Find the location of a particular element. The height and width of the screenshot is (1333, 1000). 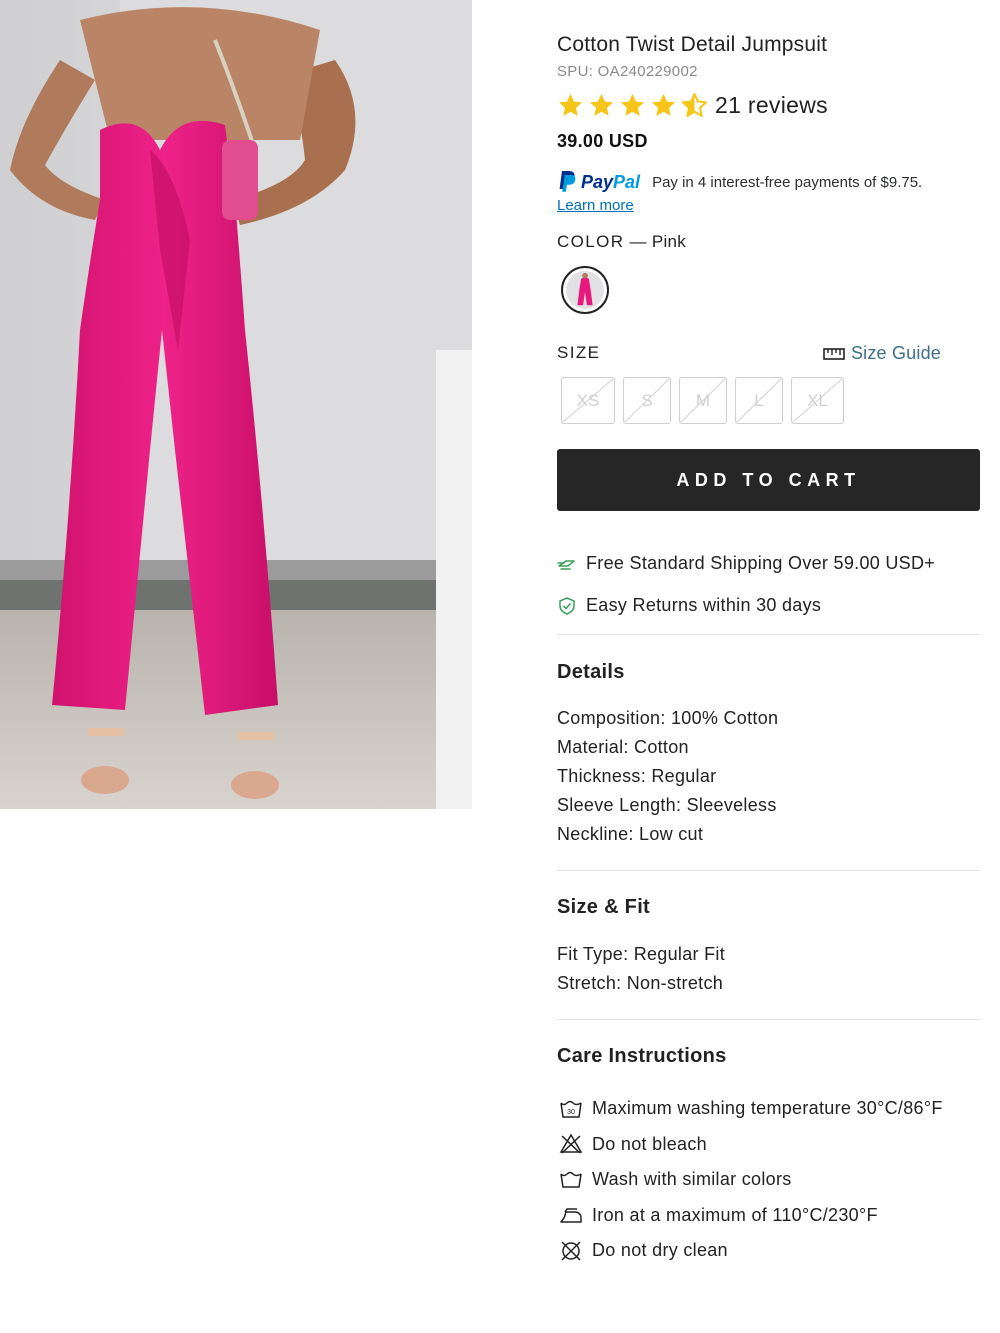

details-row: Thickness: Regular is located at coordinates (637, 776).